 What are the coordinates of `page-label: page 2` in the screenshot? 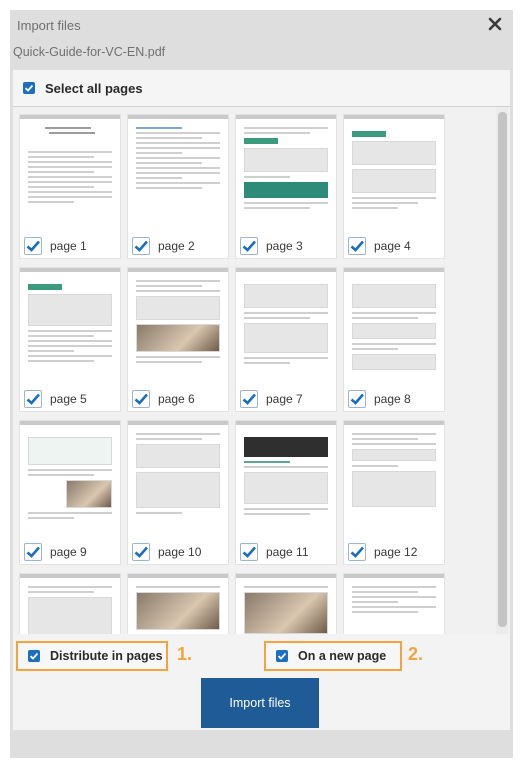 It's located at (165, 246).